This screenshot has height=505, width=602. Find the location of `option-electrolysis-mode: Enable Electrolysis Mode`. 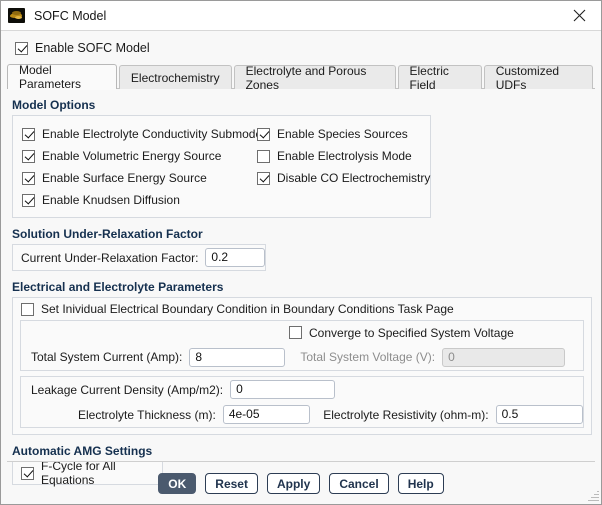

option-electrolysis-mode: Enable Electrolysis Mode is located at coordinates (343, 156).